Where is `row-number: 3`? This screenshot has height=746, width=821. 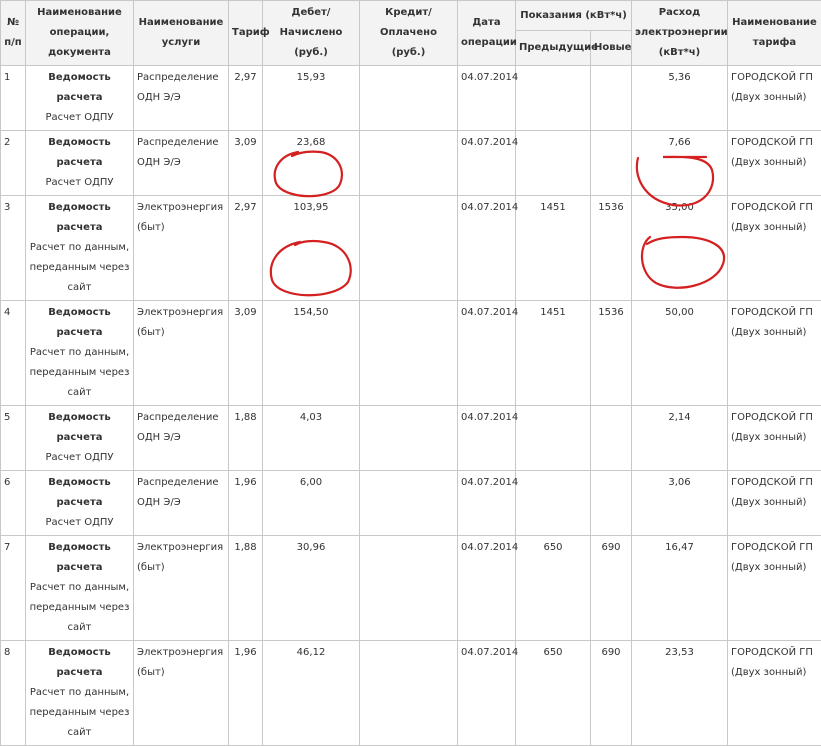
row-number: 3 is located at coordinates (13, 248).